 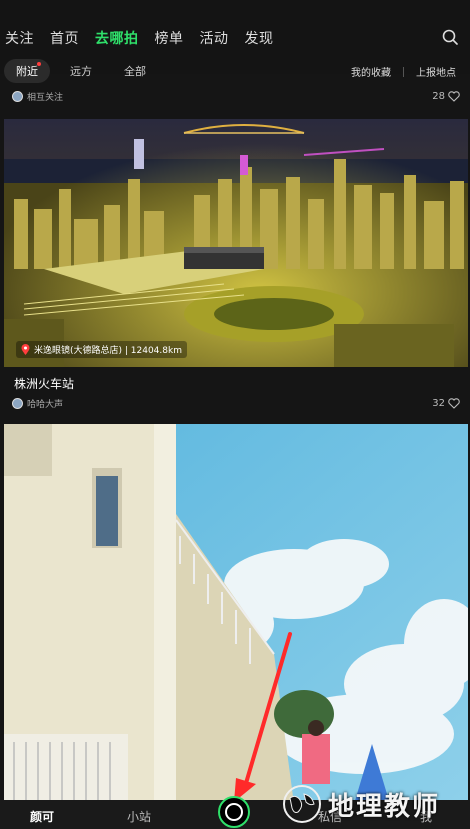 What do you see at coordinates (259, 38) in the screenshot?
I see `tab-discover: 发现` at bounding box center [259, 38].